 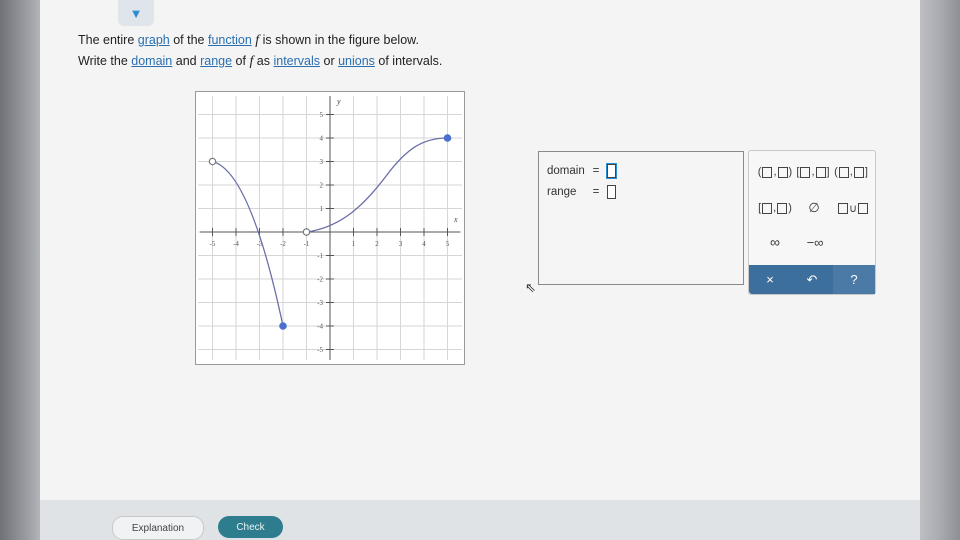 What do you see at coordinates (851, 172) in the screenshot?
I see `open-closed-interval-key: (,]` at bounding box center [851, 172].